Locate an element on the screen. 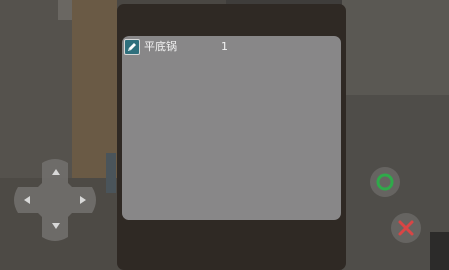  confirm-button is located at coordinates (385, 182).